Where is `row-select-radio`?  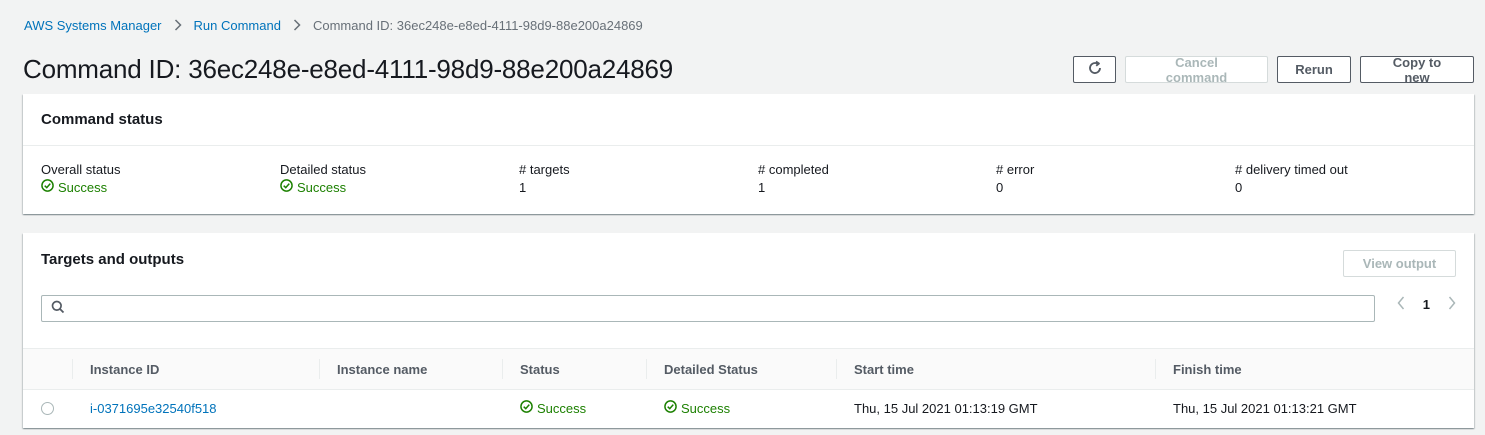
row-select-radio is located at coordinates (47, 408).